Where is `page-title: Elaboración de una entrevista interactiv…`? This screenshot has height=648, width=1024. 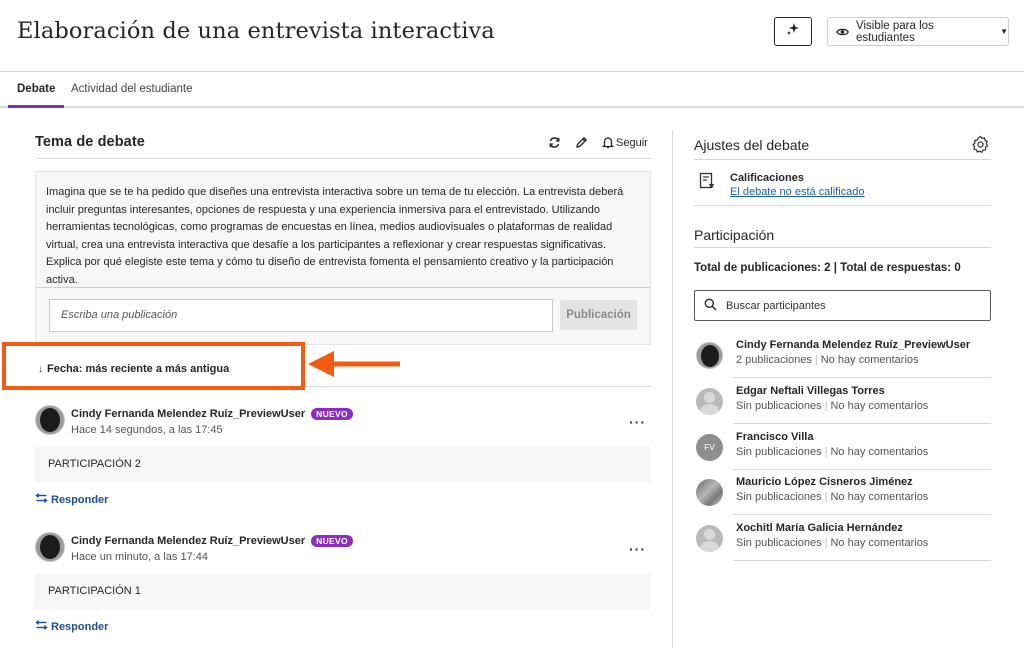 page-title: Elaboración de una entrevista interactiv… is located at coordinates (256, 31).